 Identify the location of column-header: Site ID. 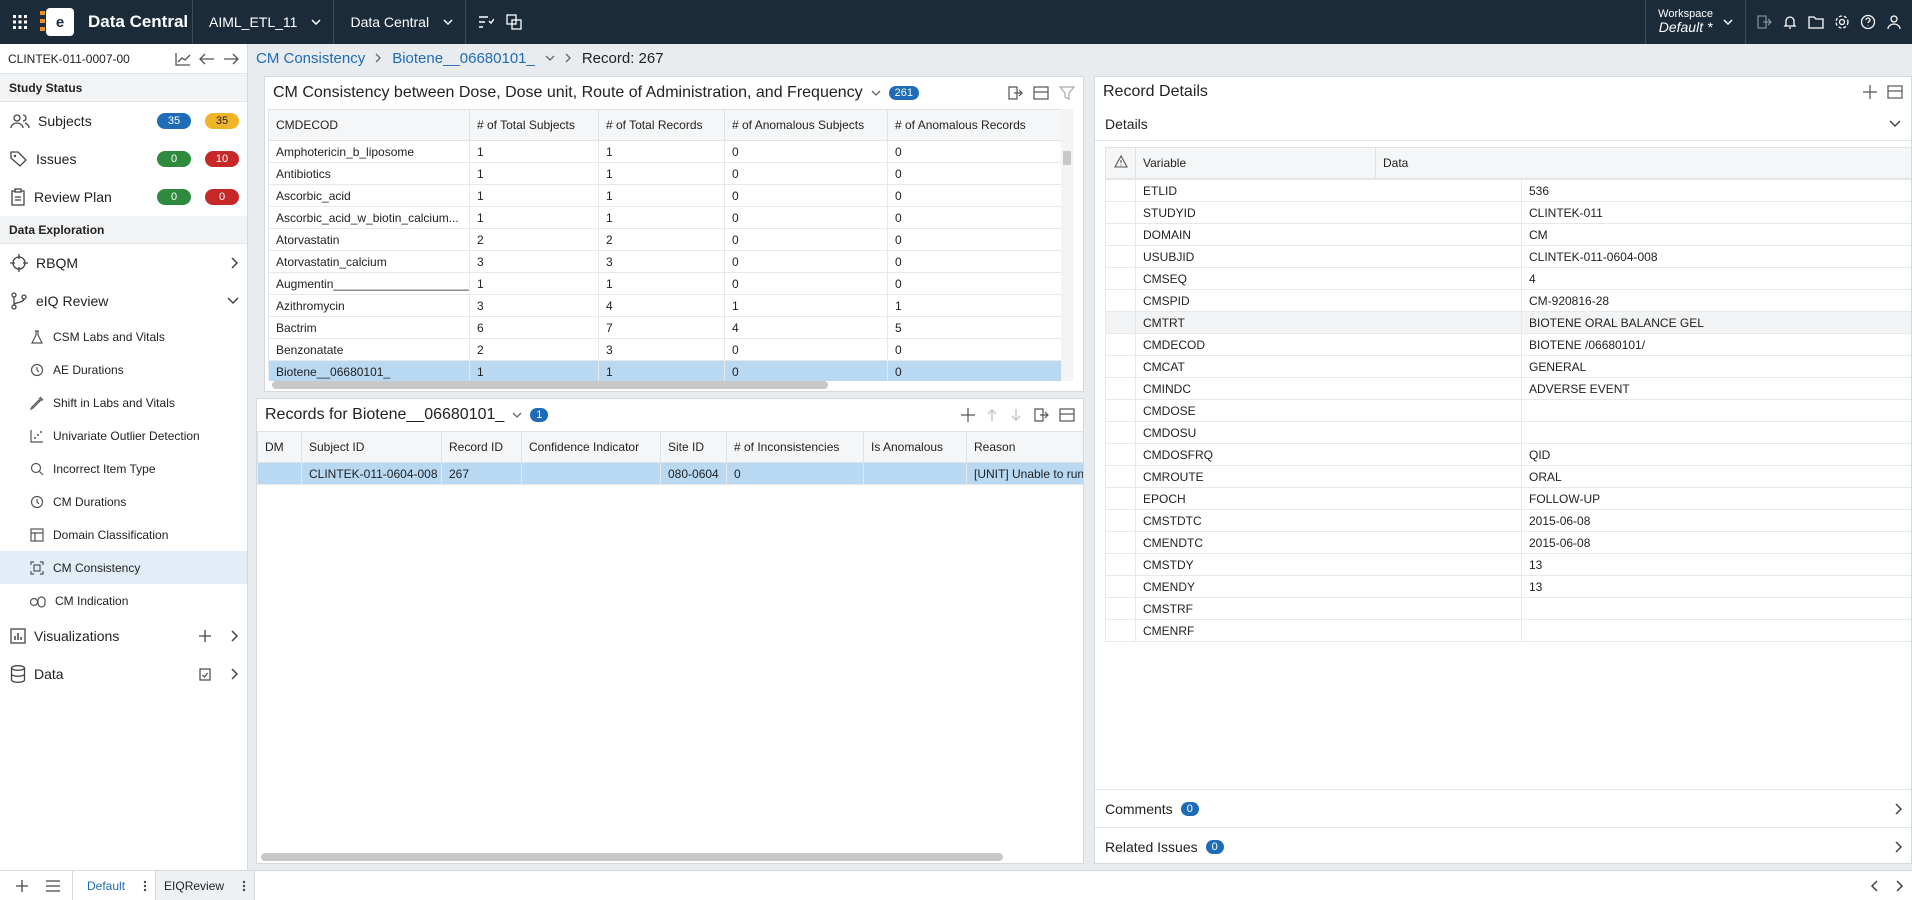
(693, 447).